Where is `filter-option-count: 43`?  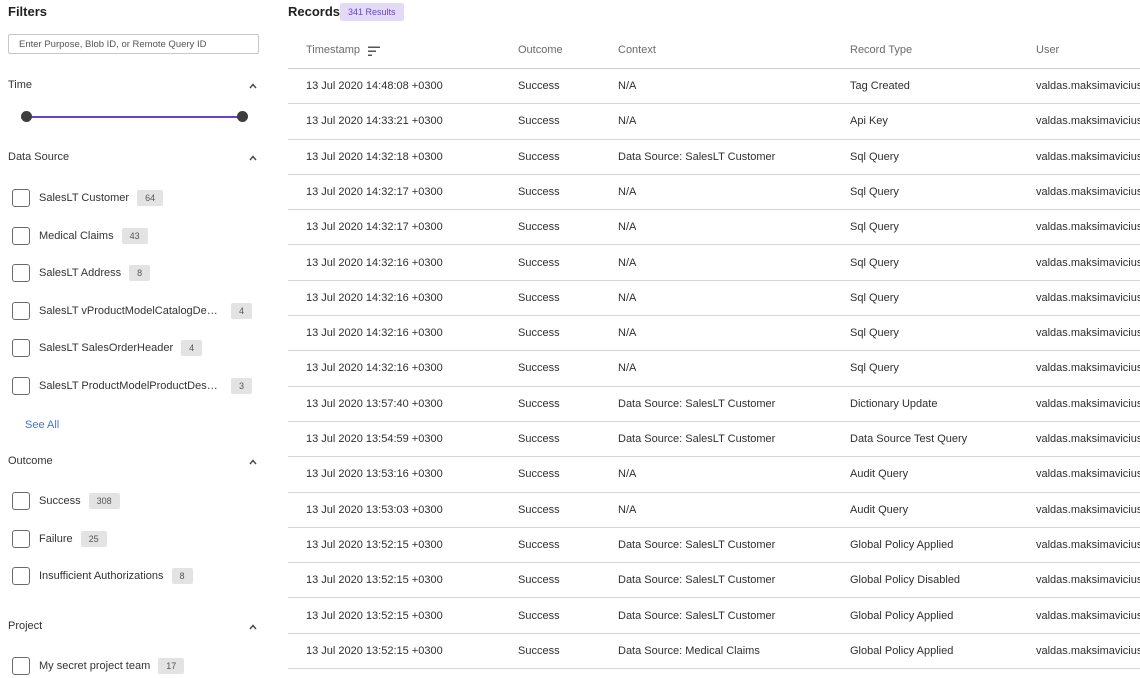 filter-option-count: 43 is located at coordinates (134, 235).